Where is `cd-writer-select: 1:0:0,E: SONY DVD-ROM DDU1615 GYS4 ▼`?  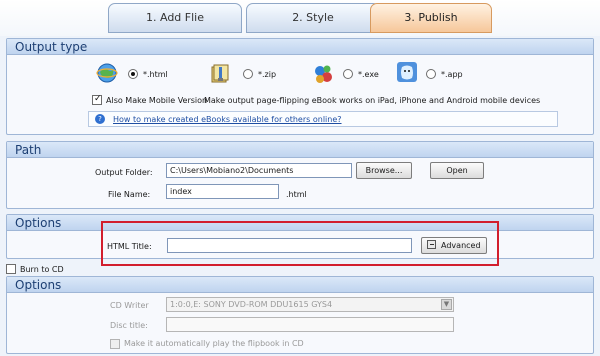
cd-writer-select: 1:0:0,E: SONY DVD-ROM DDU1615 GYS4 ▼ is located at coordinates (310, 304).